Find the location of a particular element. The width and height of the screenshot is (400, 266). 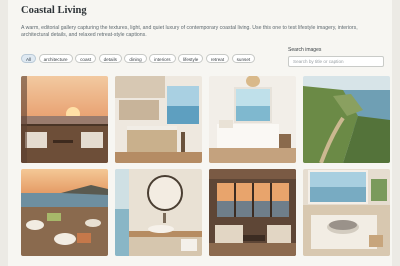

search-input is located at coordinates (336, 61).